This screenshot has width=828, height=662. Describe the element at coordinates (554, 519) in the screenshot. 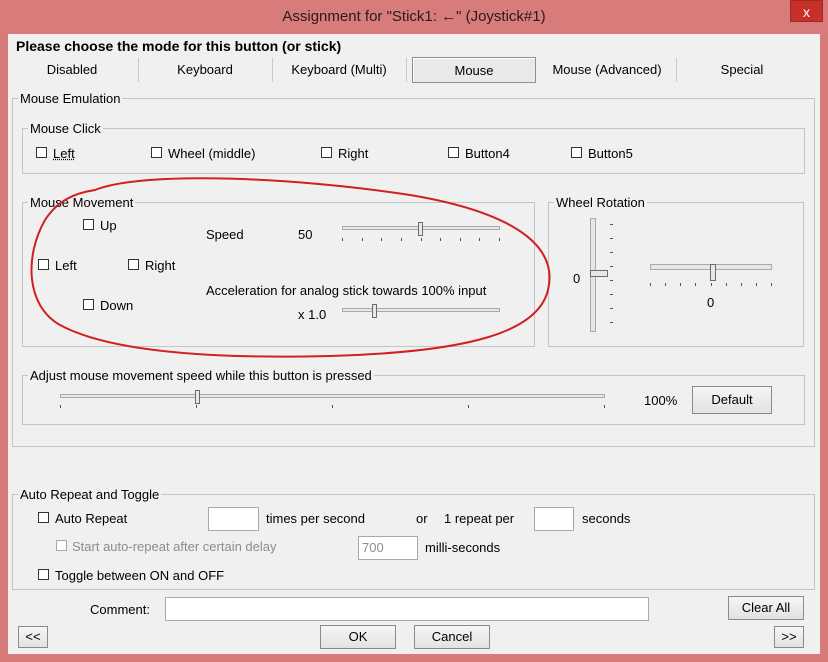

I see `repeat-seconds-input` at that location.